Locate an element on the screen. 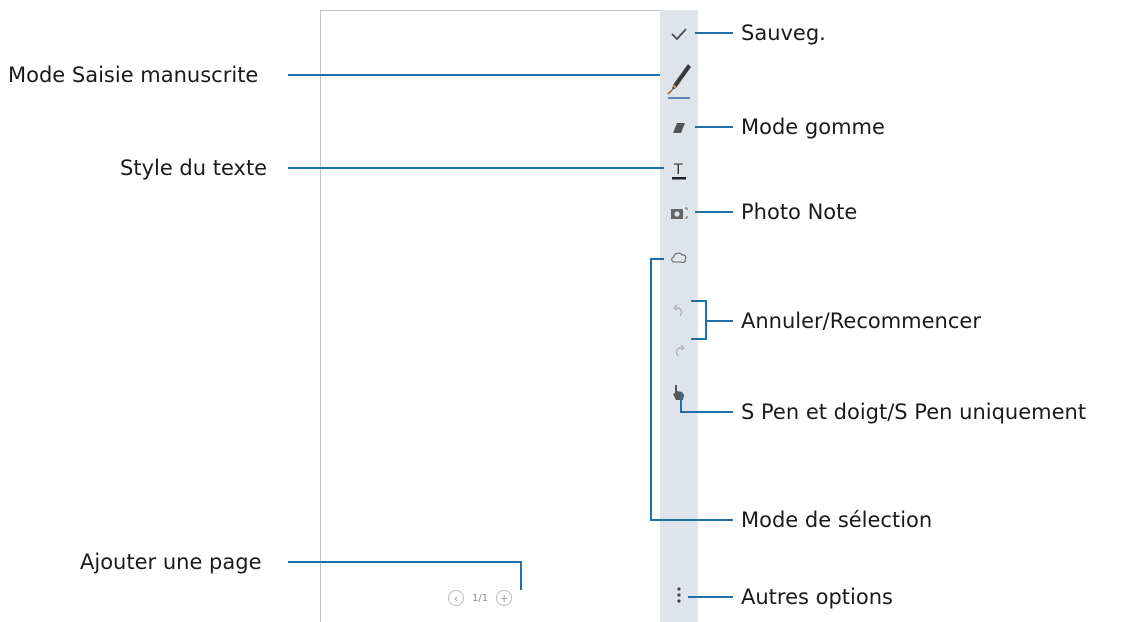  callout-pen-finger: S Pen et doigt/S Pen uniquement is located at coordinates (914, 412).